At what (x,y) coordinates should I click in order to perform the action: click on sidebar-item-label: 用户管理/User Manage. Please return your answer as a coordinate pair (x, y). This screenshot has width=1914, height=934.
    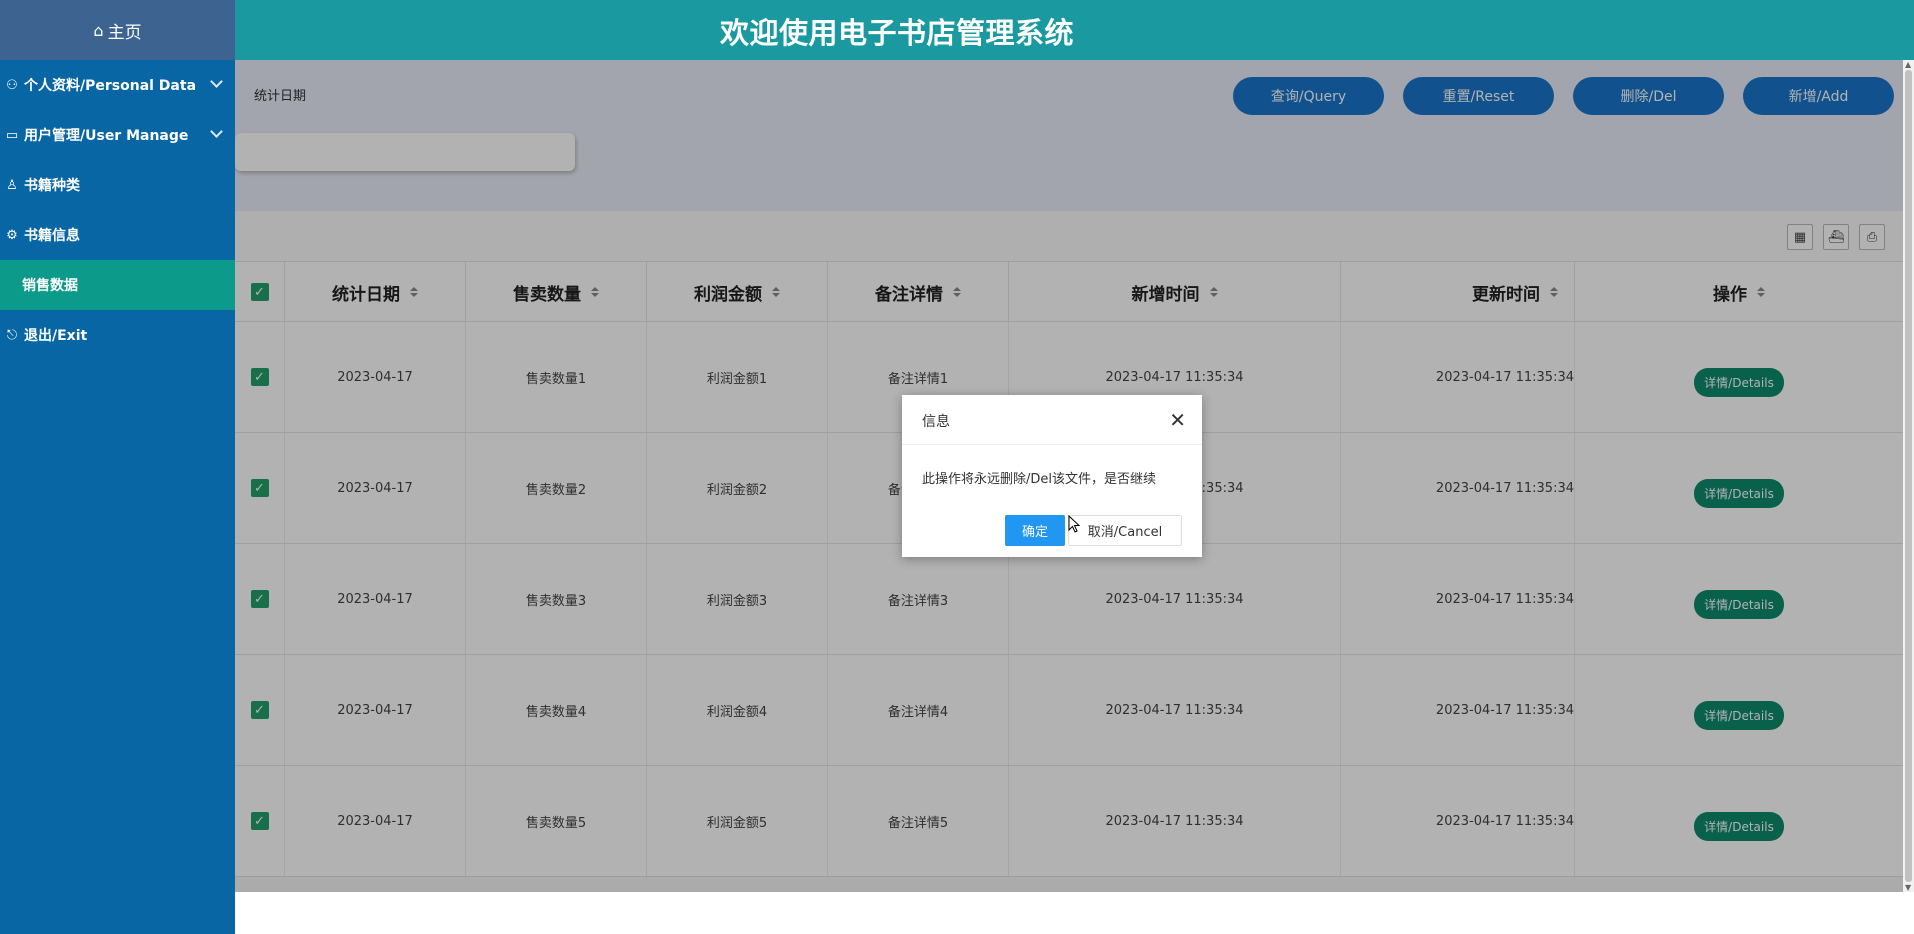
    Looking at the image, I should click on (106, 136).